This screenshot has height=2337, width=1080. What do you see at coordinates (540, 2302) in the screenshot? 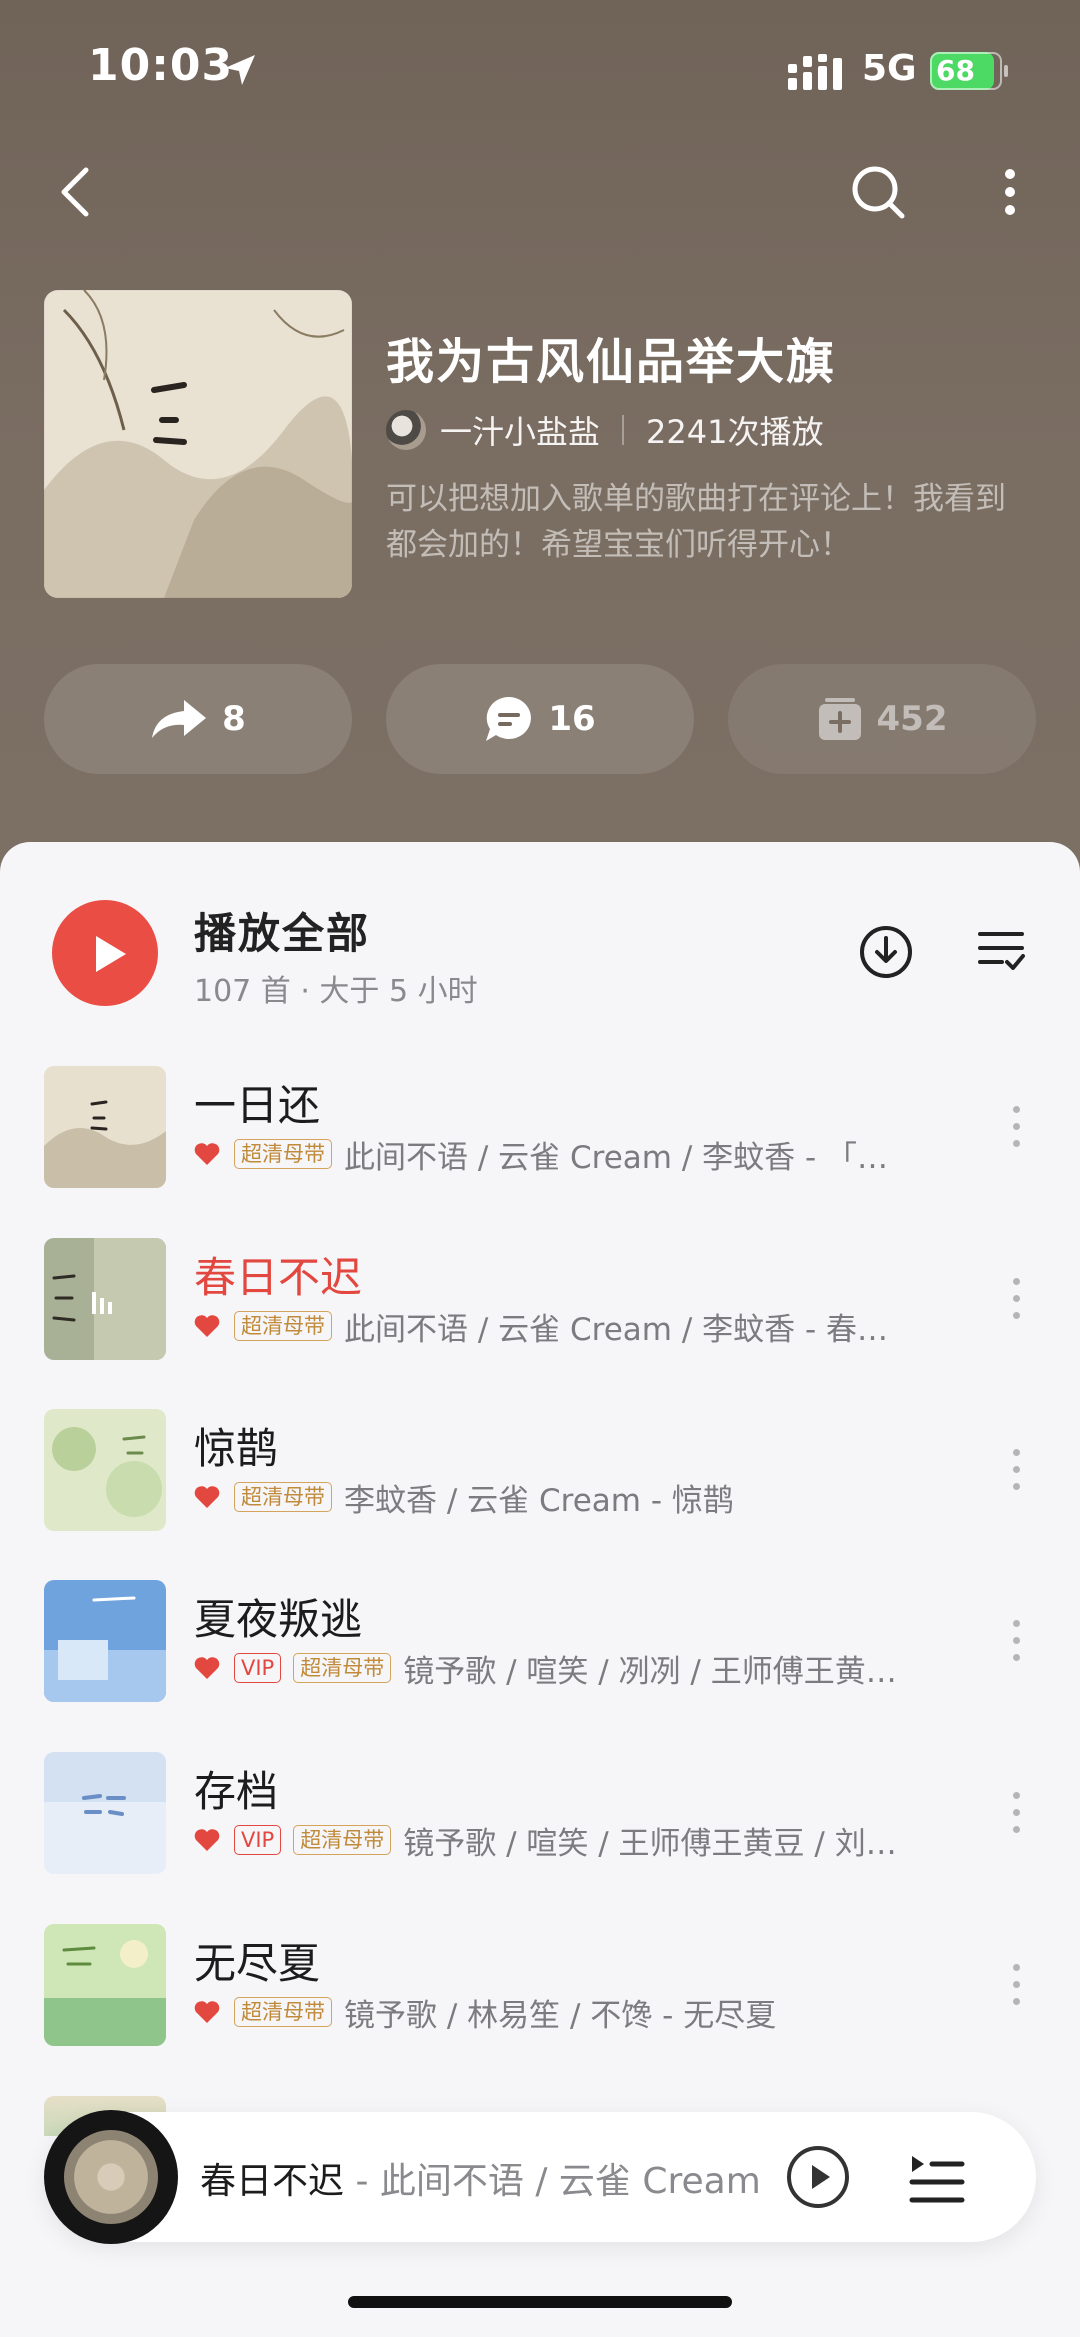
I see `home-indicator` at bounding box center [540, 2302].